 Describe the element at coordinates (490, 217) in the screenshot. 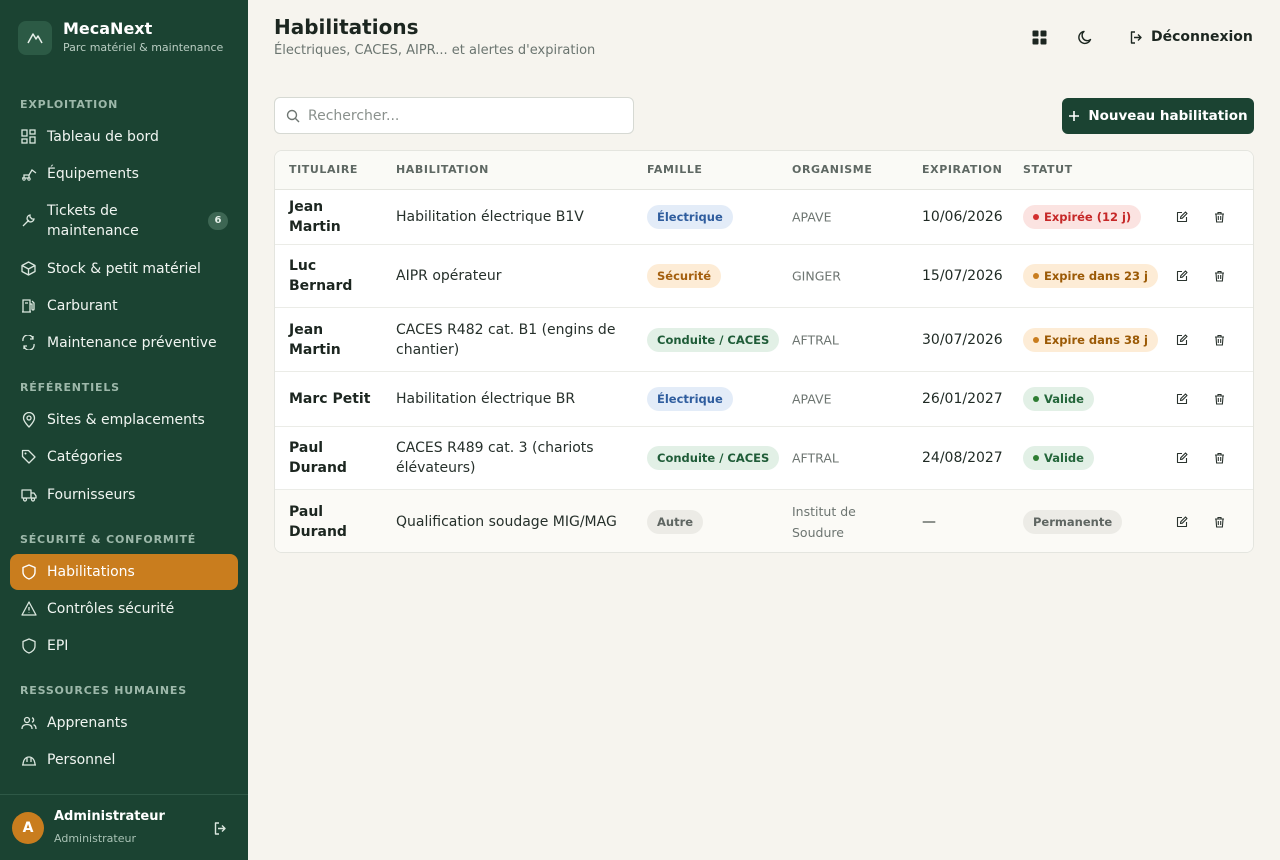

I see `habilitation-name: Habilitation électrique B1V` at that location.